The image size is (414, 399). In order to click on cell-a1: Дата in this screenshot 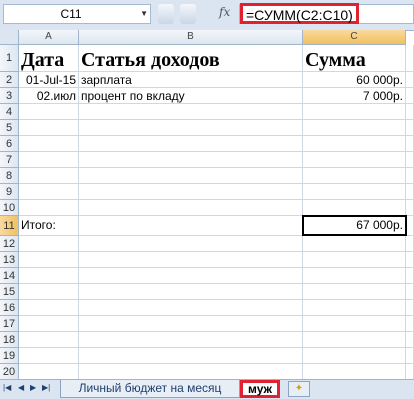, I will do `click(49, 58)`.